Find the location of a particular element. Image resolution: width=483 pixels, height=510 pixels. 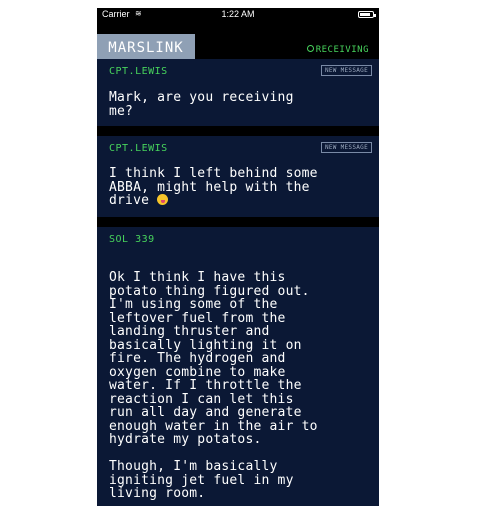

message-text: Mark, are you receiving me? is located at coordinates (201, 104).